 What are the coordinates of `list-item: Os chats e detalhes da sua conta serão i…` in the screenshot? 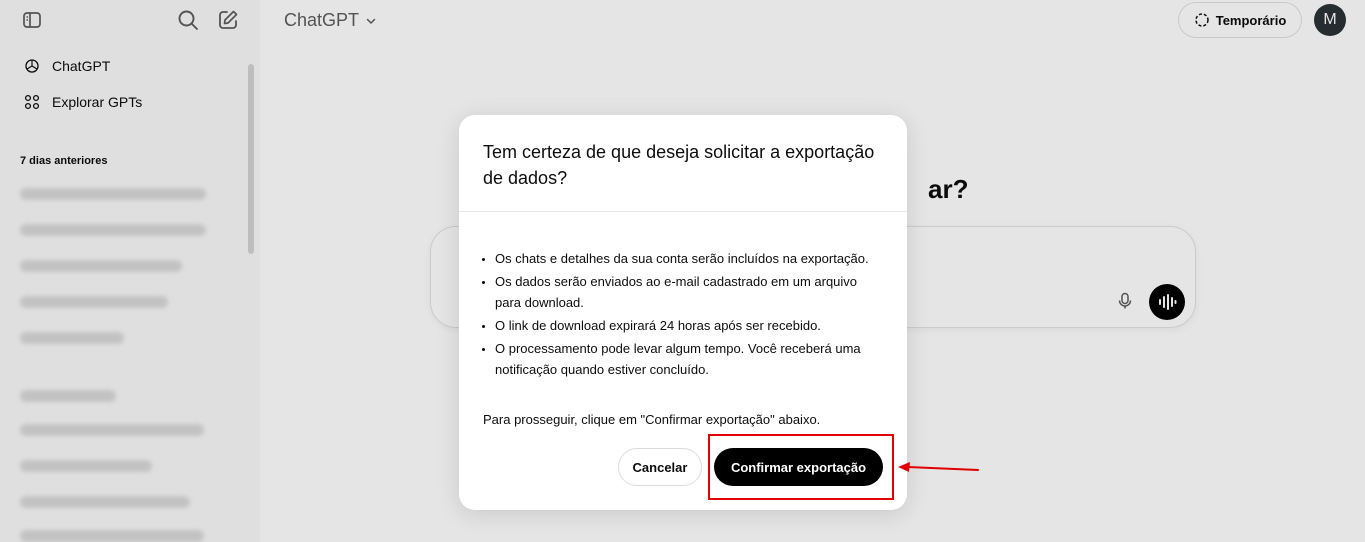 It's located at (685, 258).